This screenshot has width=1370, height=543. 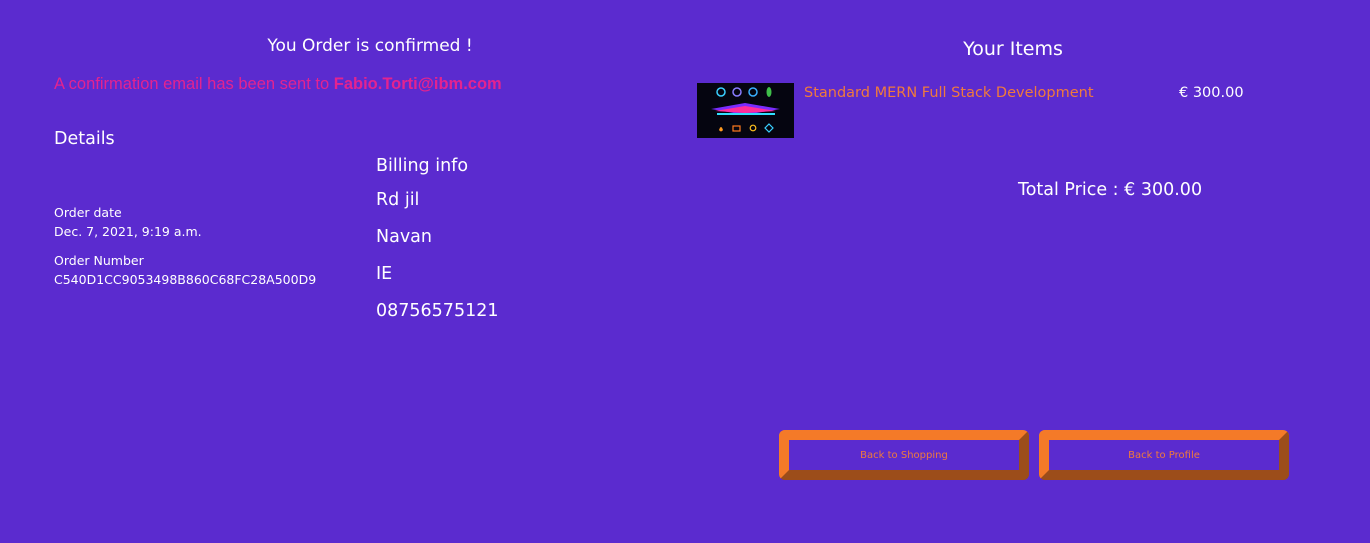 I want to click on order-number-label: Order Number, so click(x=99, y=260).